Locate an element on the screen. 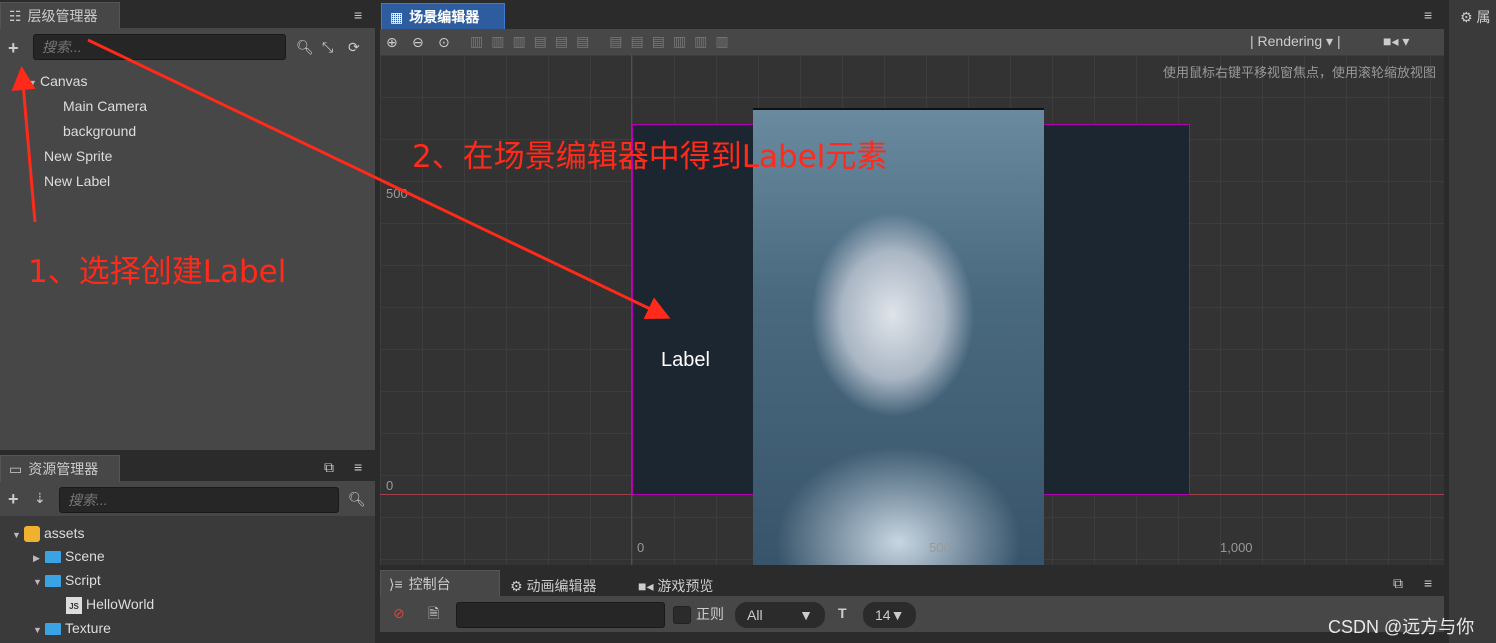 The height and width of the screenshot is (643, 1496). annotation-step2: 2、在场景编辑器中得到Label元素 is located at coordinates (650, 157).